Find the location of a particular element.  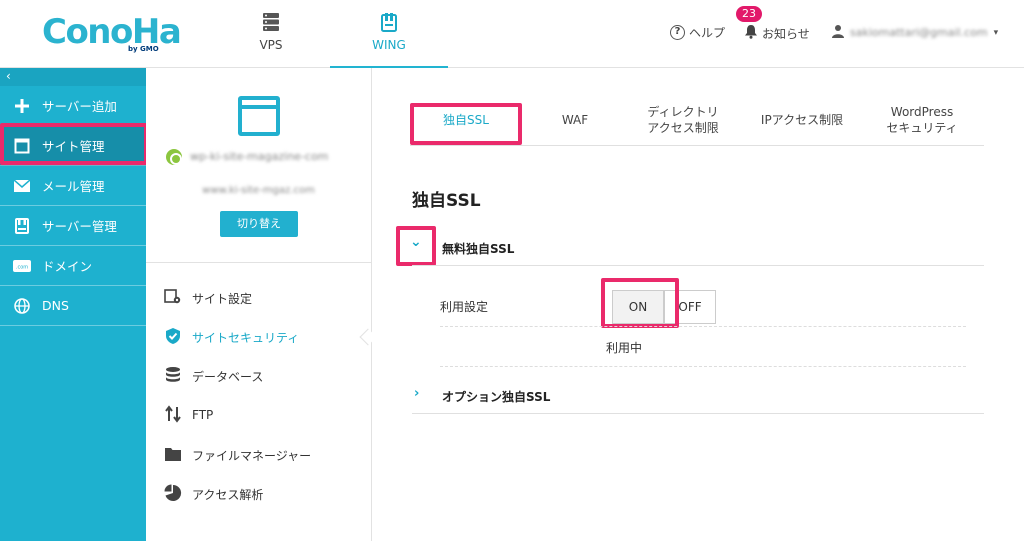

tab-label-line2: アクセス制限 is located at coordinates (683, 128).